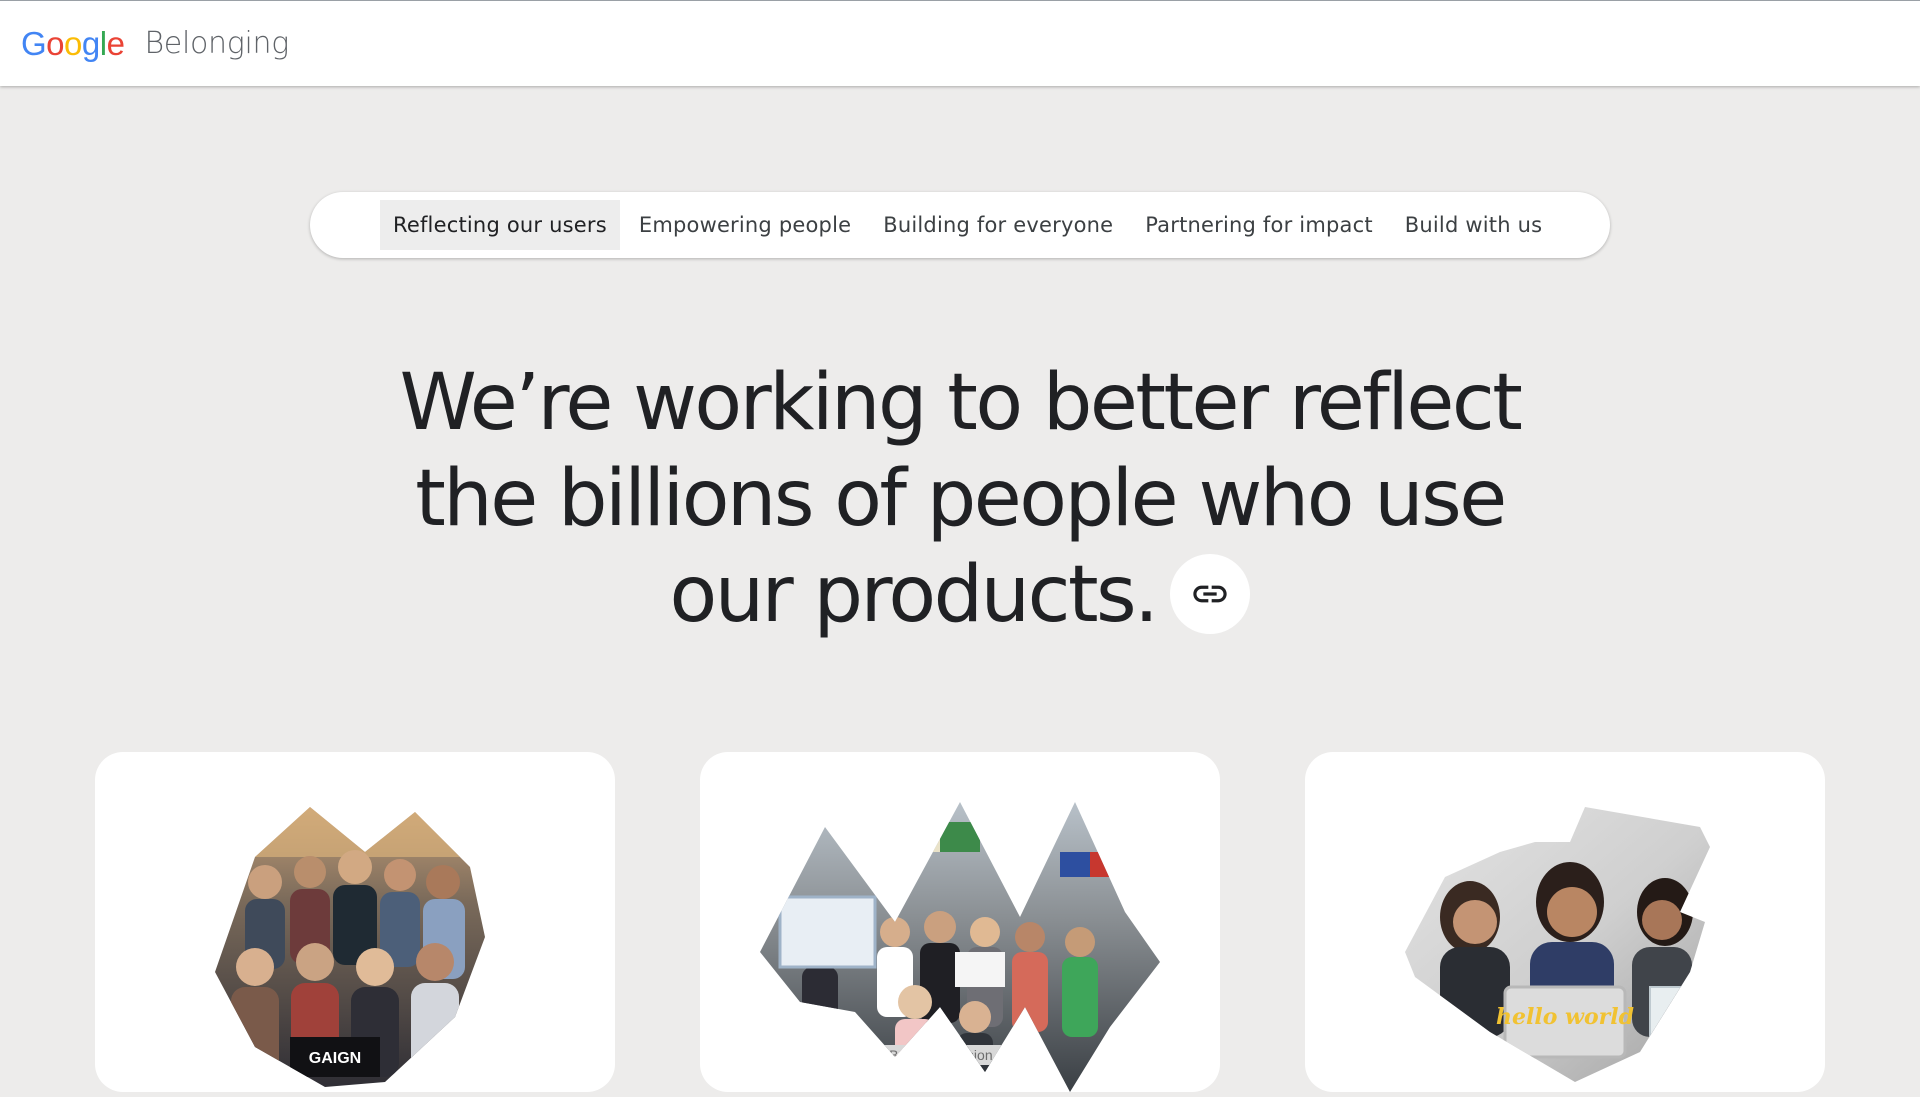 This screenshot has height=1097, width=1920. I want to click on team-photo-zigzag-collage: #BOLDImmersion, so click(960, 947).